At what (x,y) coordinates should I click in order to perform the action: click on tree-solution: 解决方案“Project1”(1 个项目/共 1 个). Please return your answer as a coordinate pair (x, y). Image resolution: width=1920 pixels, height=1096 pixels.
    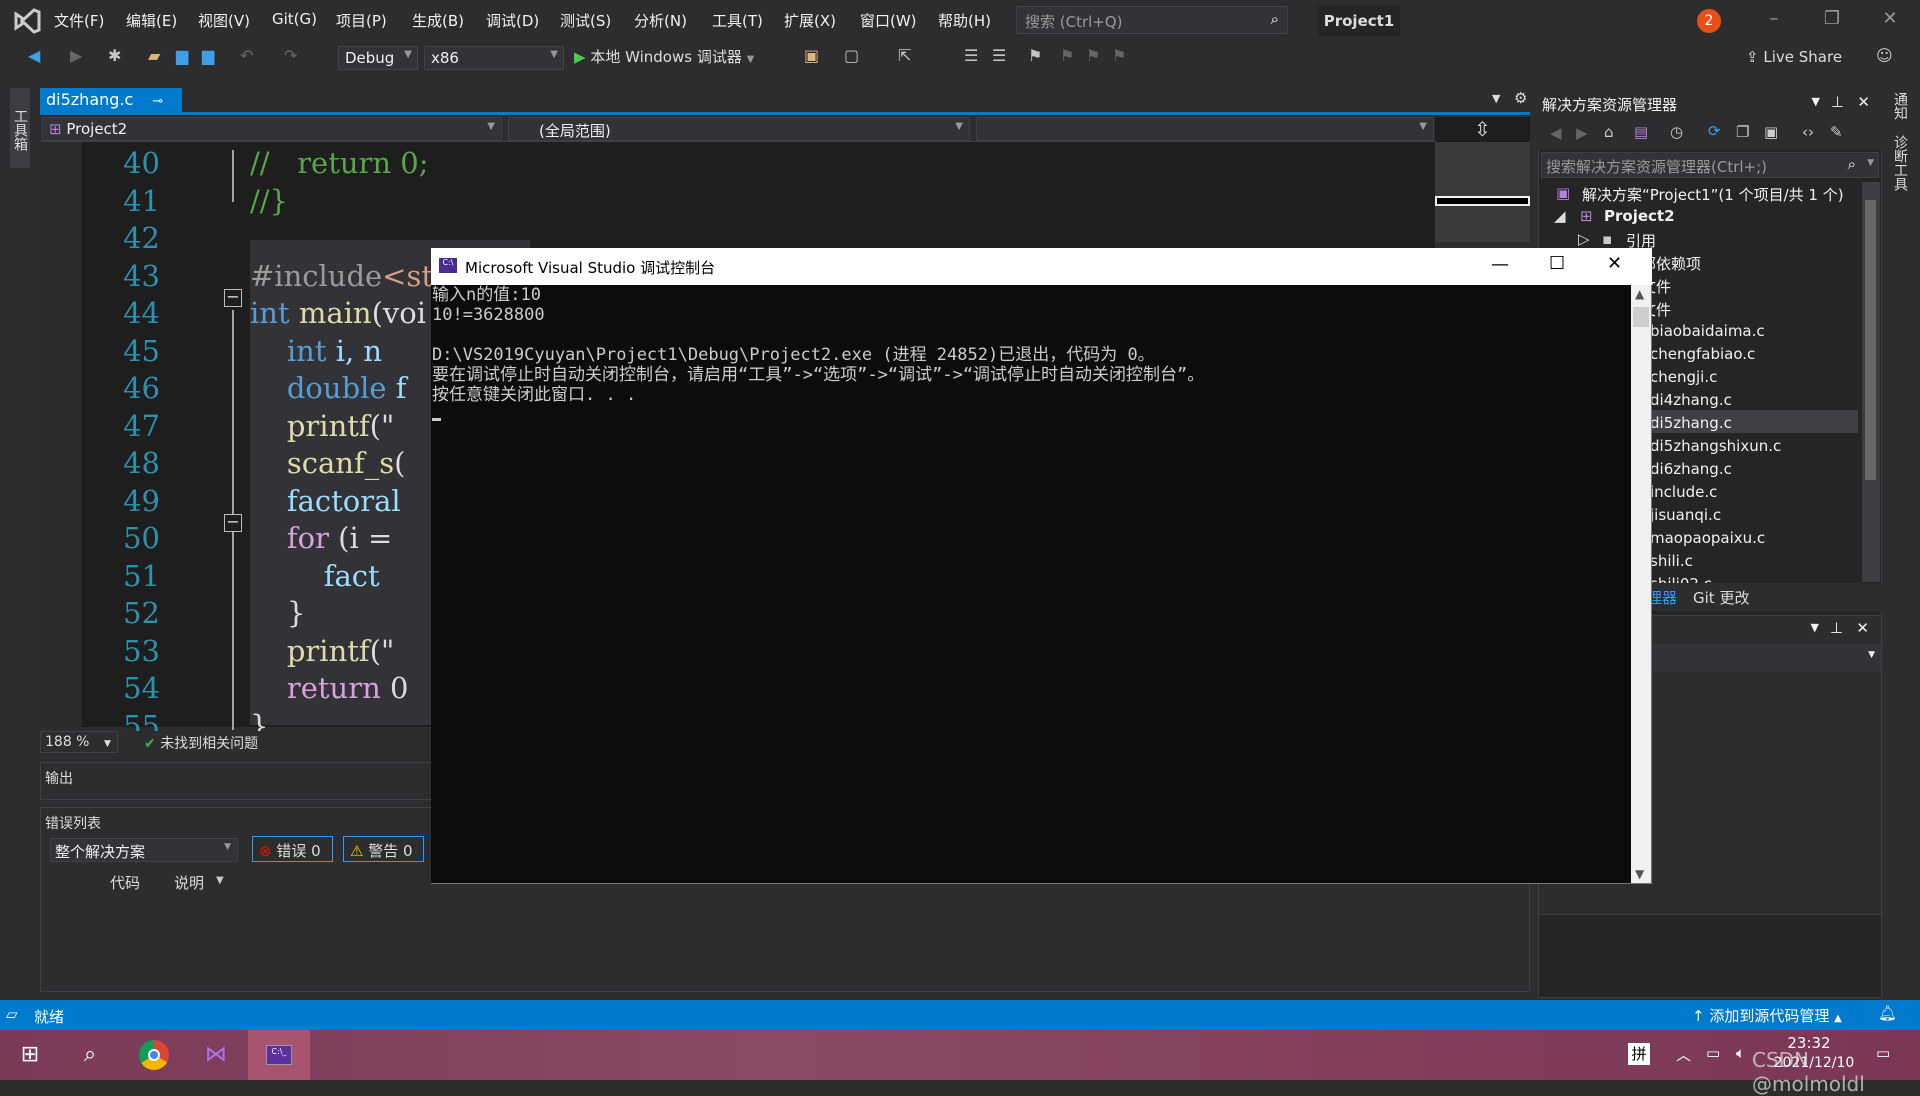
    Looking at the image, I should click on (1713, 194).